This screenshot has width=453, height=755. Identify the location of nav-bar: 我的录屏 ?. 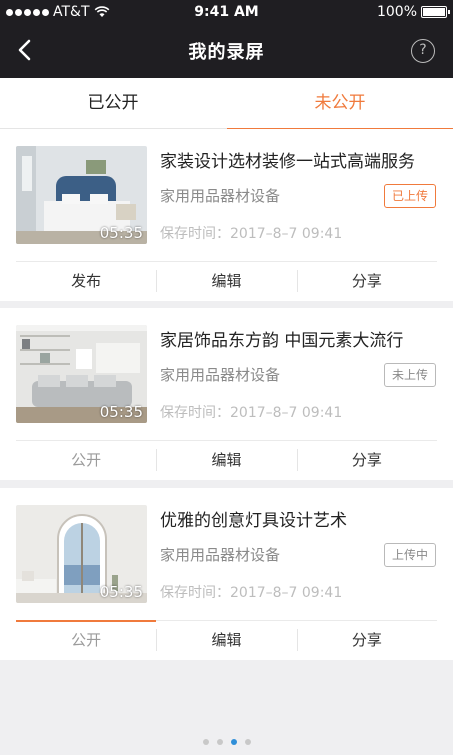
(226, 51).